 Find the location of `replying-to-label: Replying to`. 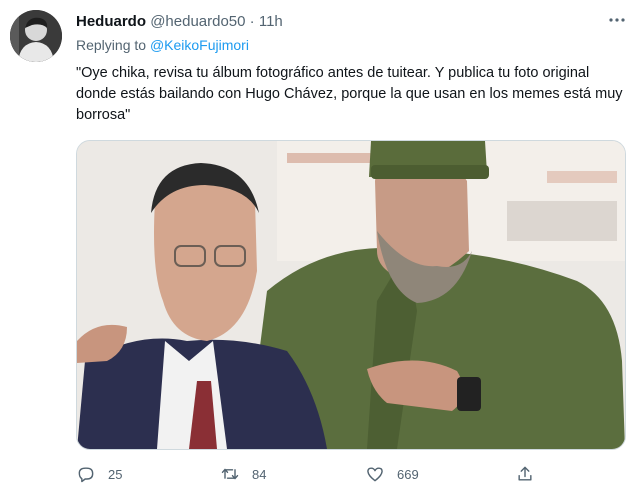

replying-to-label: Replying to is located at coordinates (111, 45).